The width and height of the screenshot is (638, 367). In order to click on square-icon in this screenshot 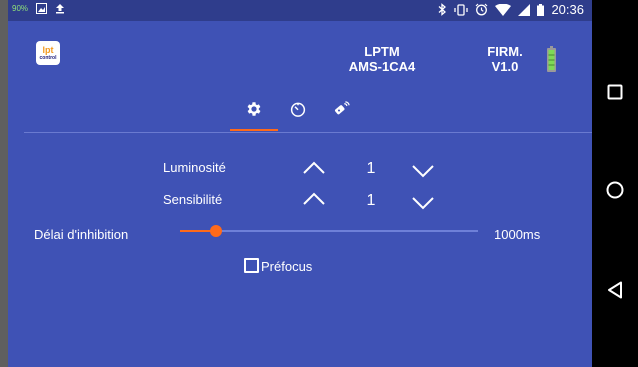, I will do `click(615, 92)`.